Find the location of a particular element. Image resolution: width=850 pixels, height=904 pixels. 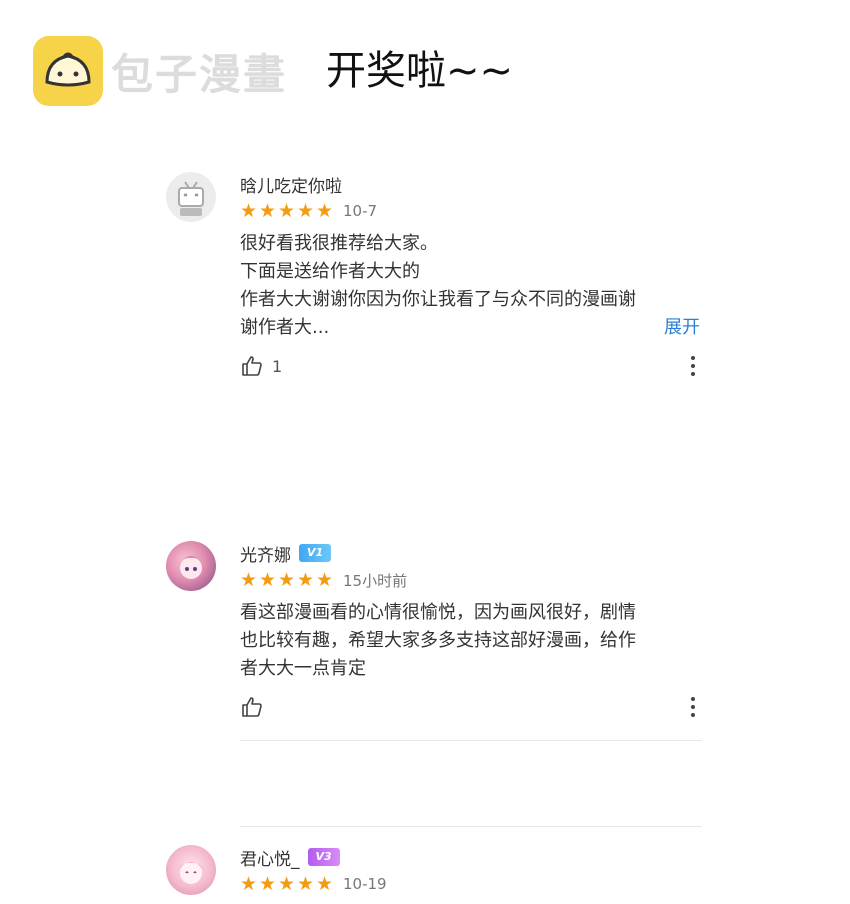

username: 光齐娜 is located at coordinates (265, 553).